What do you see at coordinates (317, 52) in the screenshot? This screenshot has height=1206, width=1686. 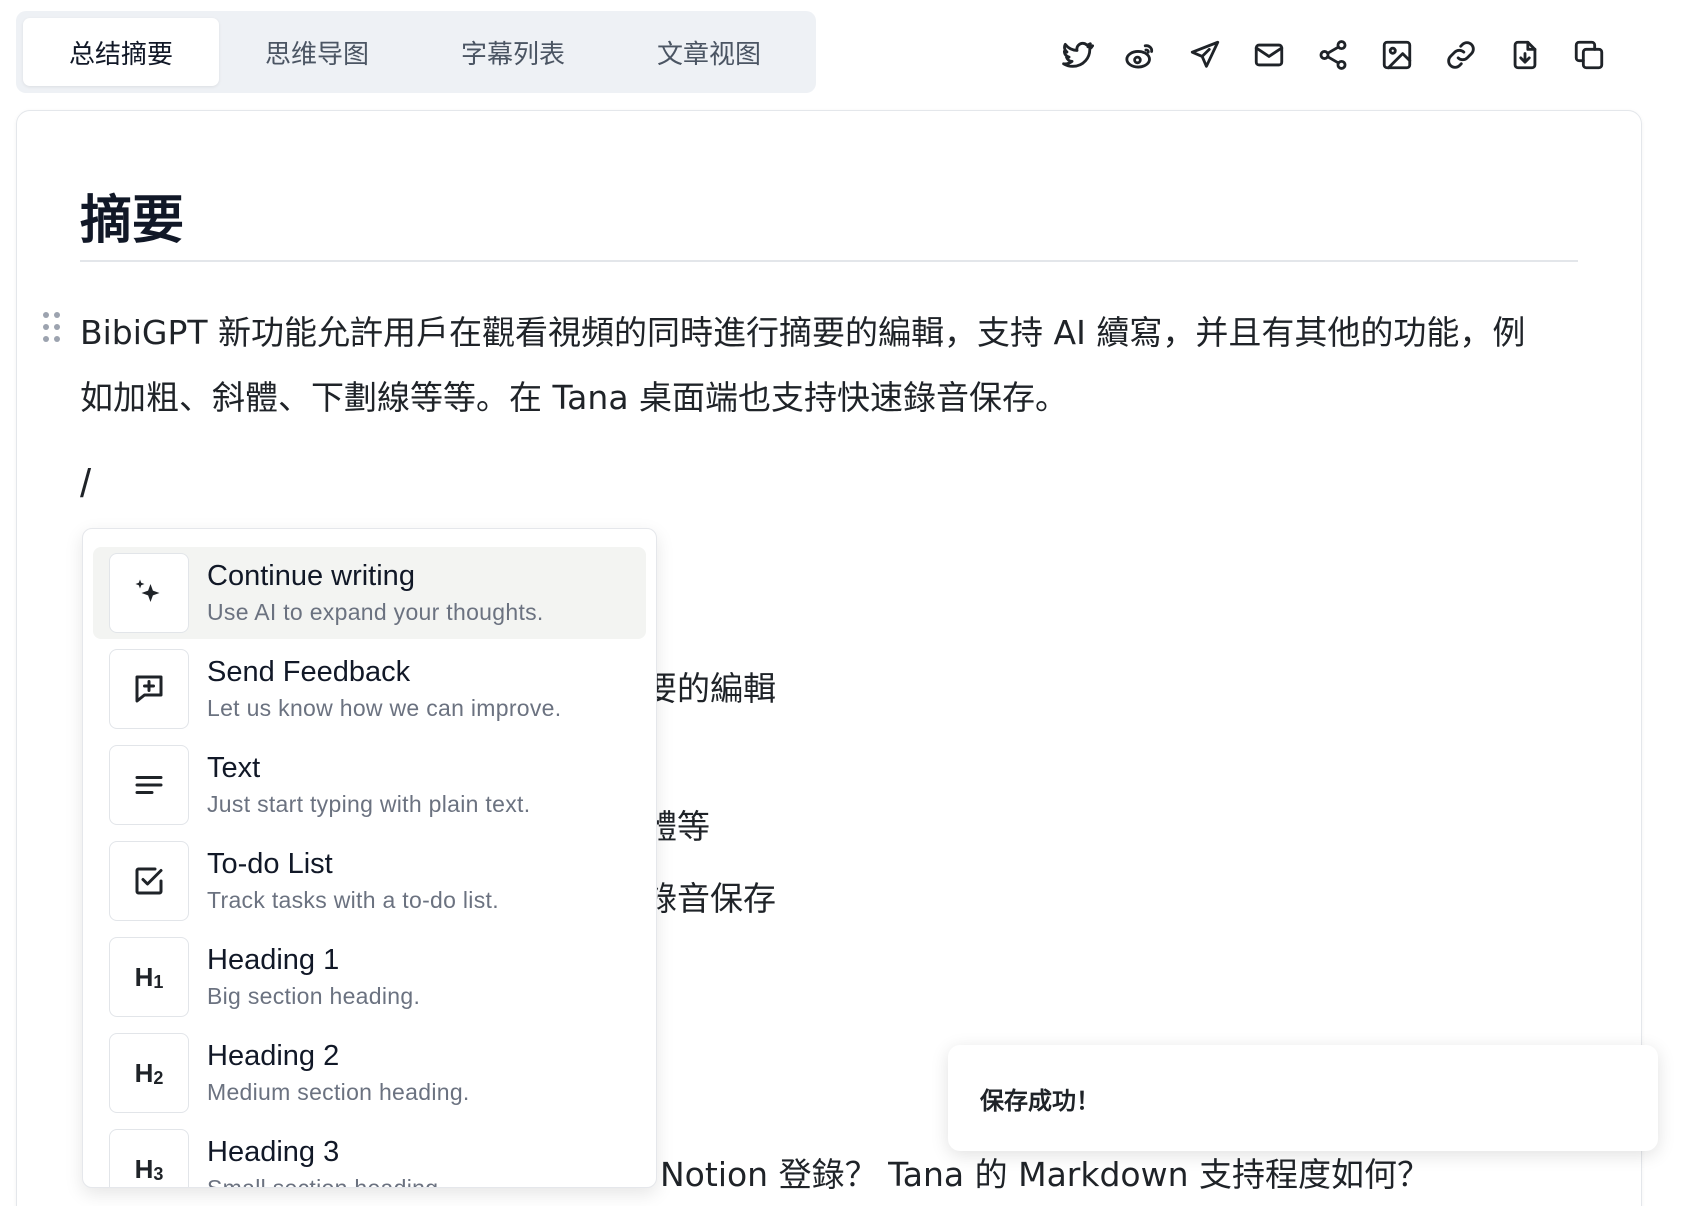 I see `tab-mindmap: 思维导图` at bounding box center [317, 52].